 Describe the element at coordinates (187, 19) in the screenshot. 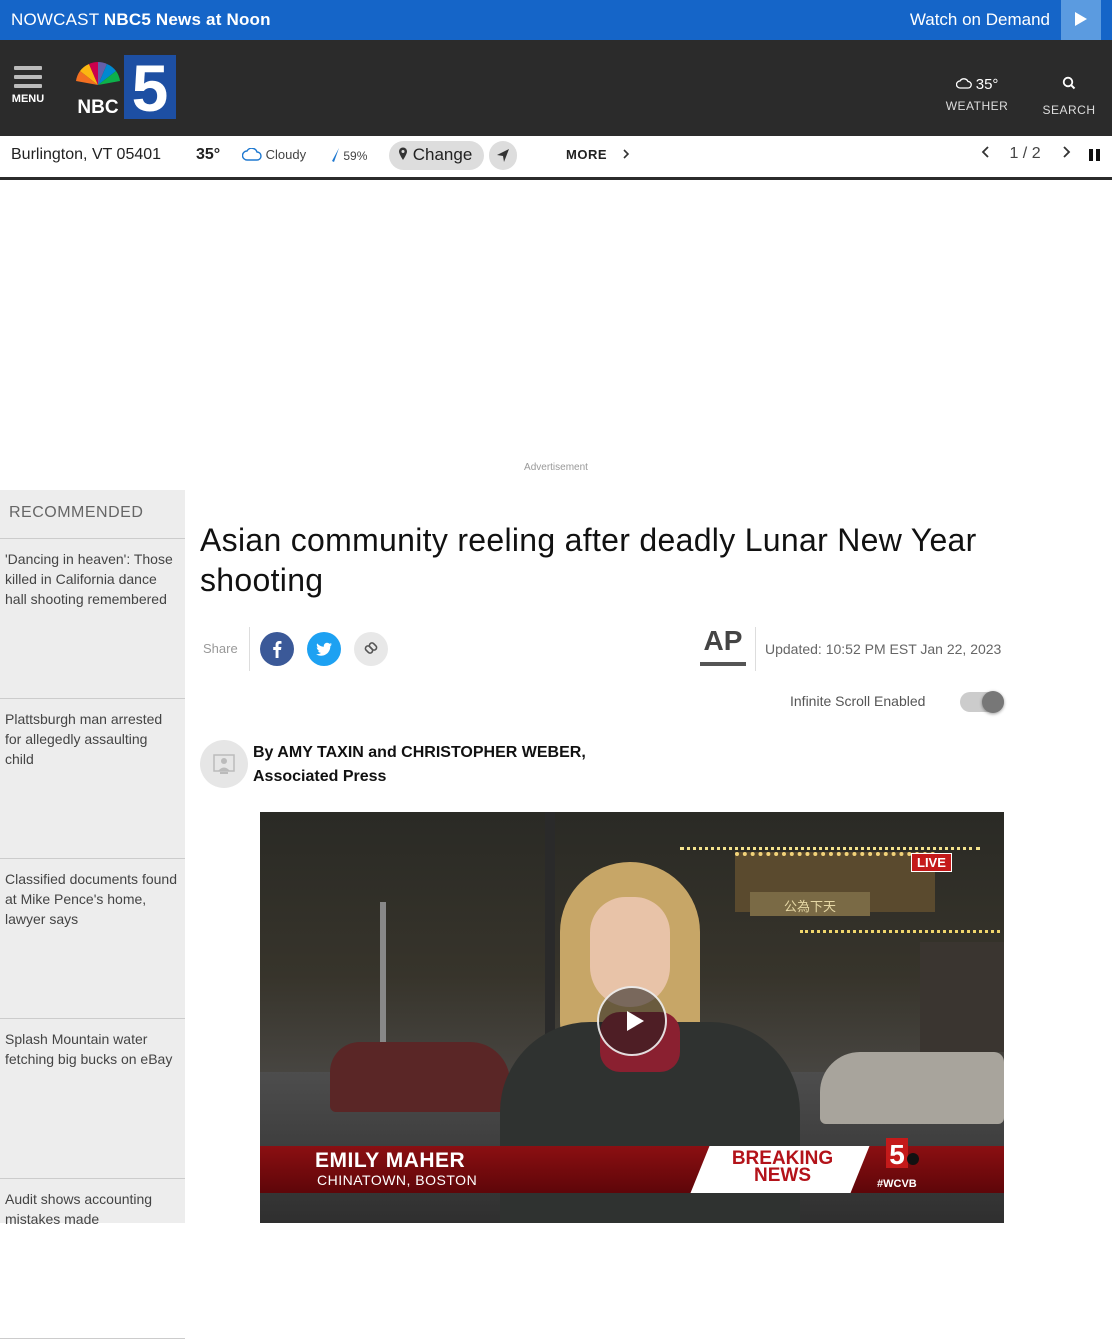

I see `nowcast-show: NBC5 News at Noon` at that location.